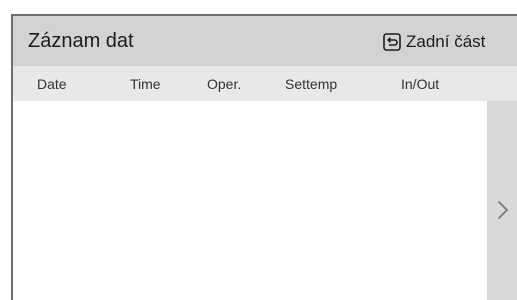 Image resolution: width=517 pixels, height=300 pixels. What do you see at coordinates (311, 84) in the screenshot?
I see `column-header-settemp: Settemp` at bounding box center [311, 84].